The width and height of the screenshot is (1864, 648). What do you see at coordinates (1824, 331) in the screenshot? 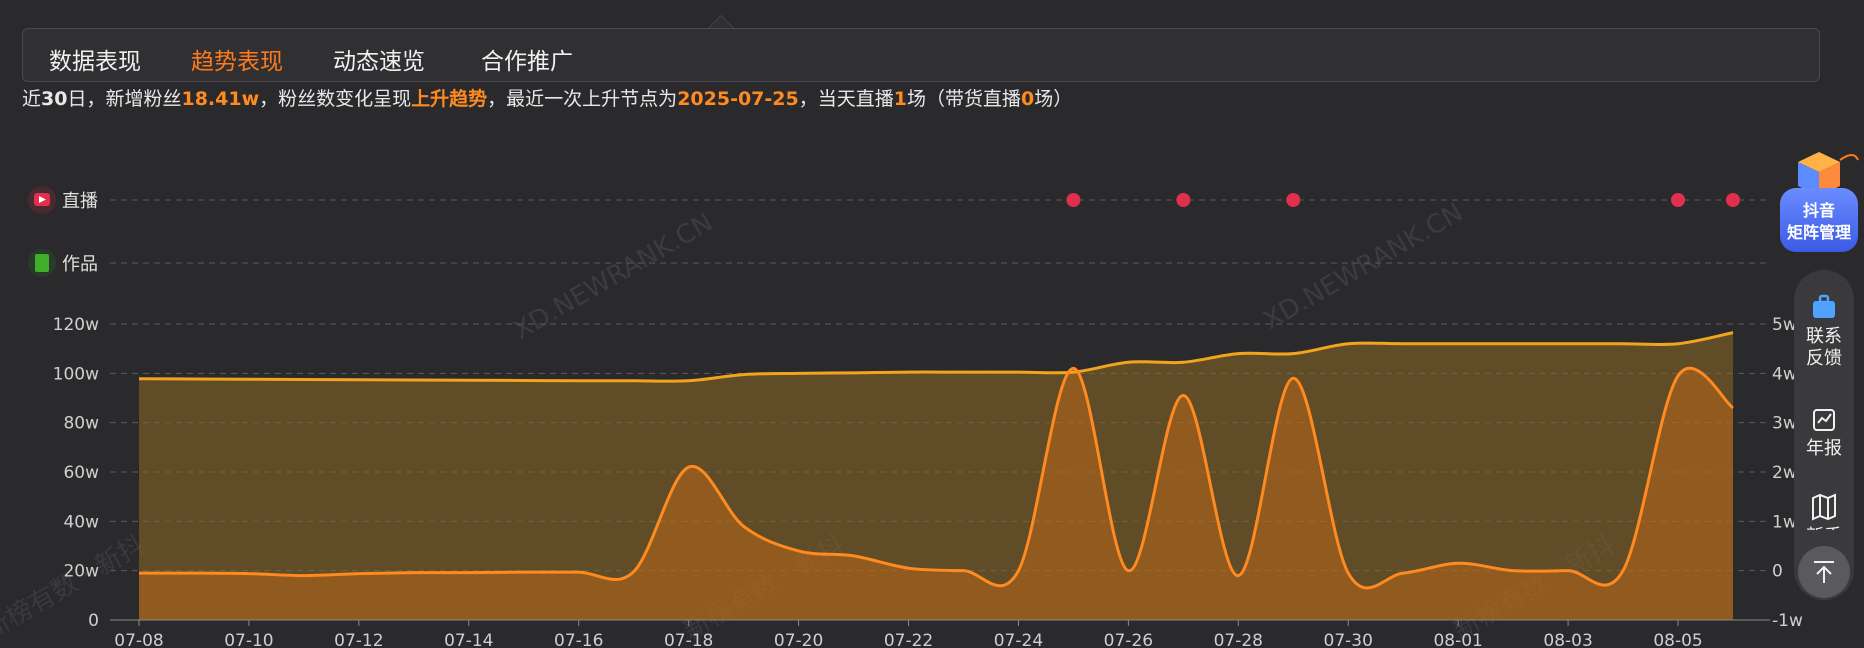
I see `feedback-button: 联系 反馈` at bounding box center [1824, 331].